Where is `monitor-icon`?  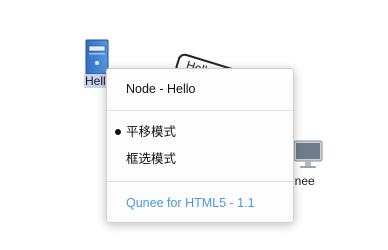
monitor-icon is located at coordinates (307, 156).